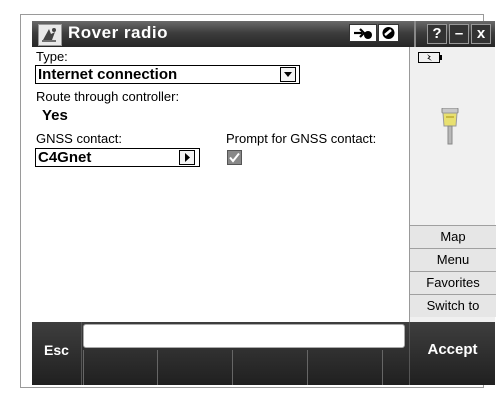  Describe the element at coordinates (57, 353) in the screenshot. I see `esc-button: Esc` at that location.